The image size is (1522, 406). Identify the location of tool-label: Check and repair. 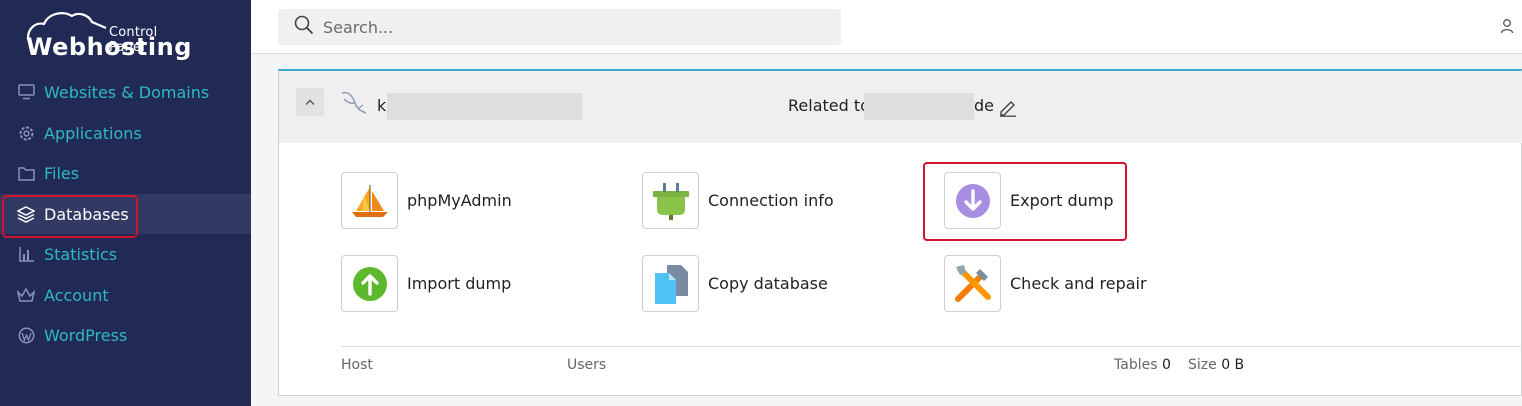
(1078, 283).